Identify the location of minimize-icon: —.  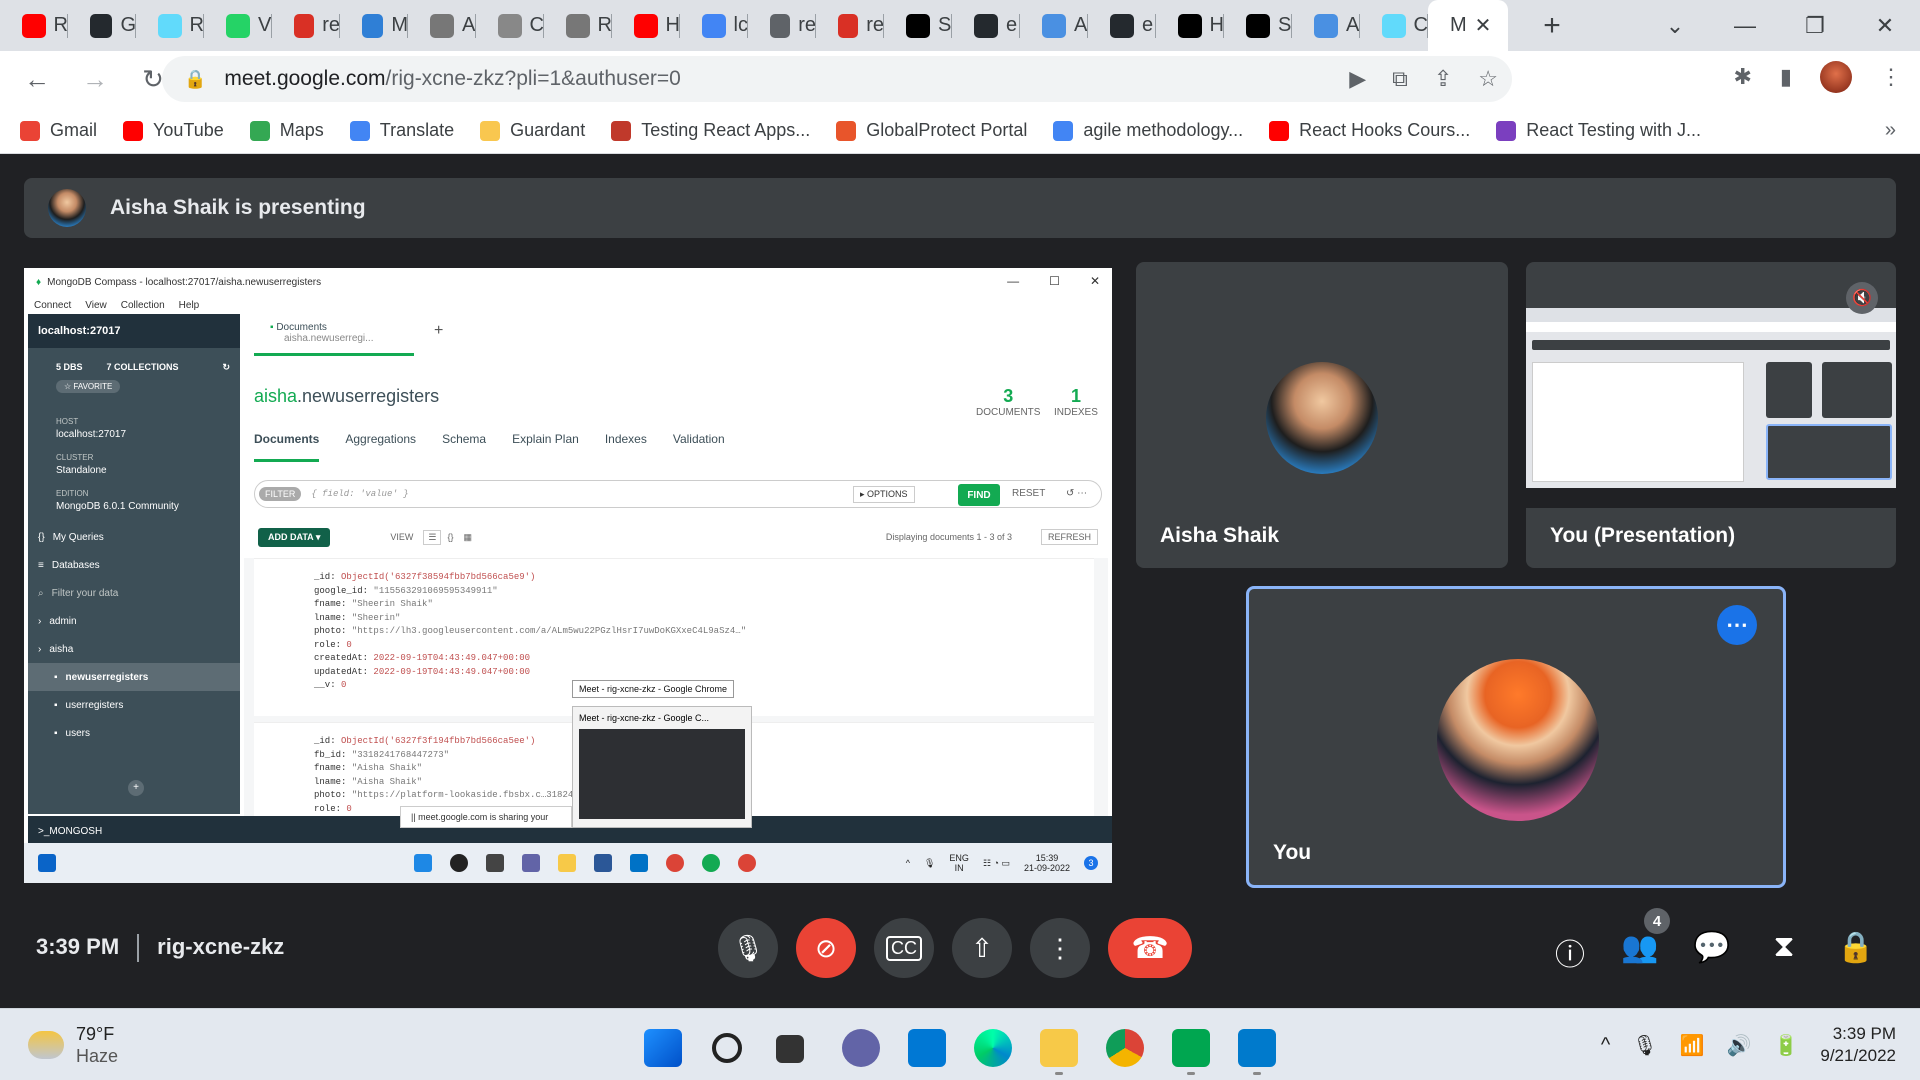
(1745, 26).